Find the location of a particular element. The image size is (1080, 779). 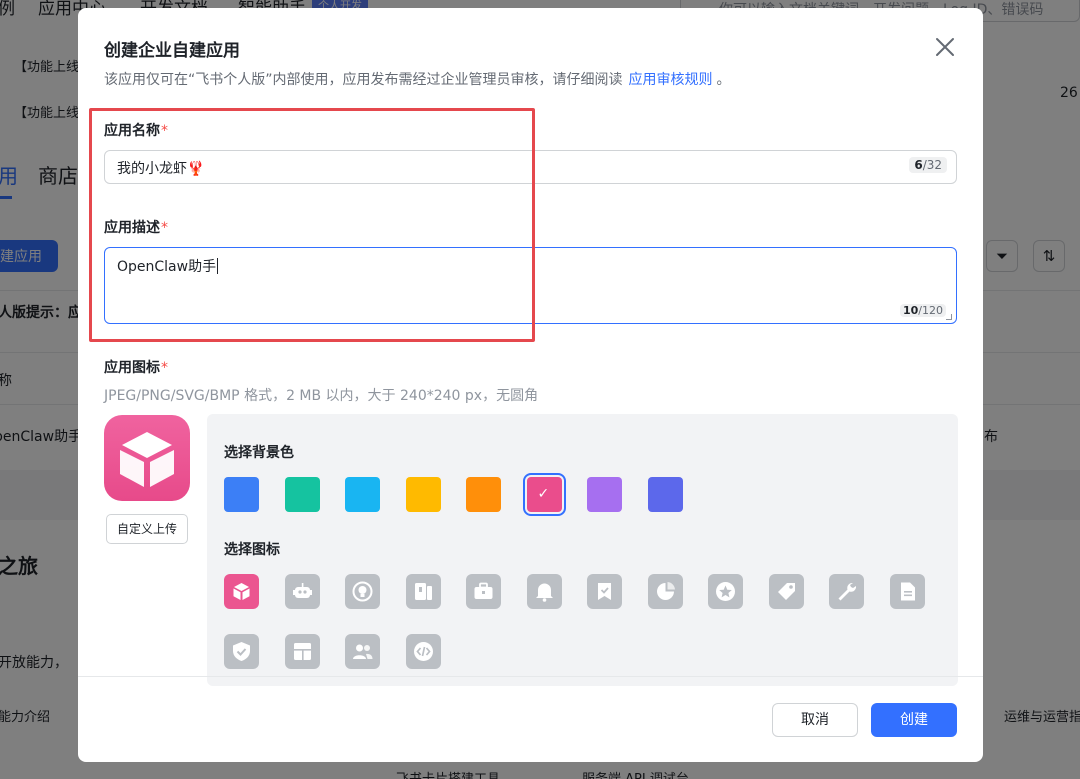

wrench-icon is located at coordinates (847, 591).